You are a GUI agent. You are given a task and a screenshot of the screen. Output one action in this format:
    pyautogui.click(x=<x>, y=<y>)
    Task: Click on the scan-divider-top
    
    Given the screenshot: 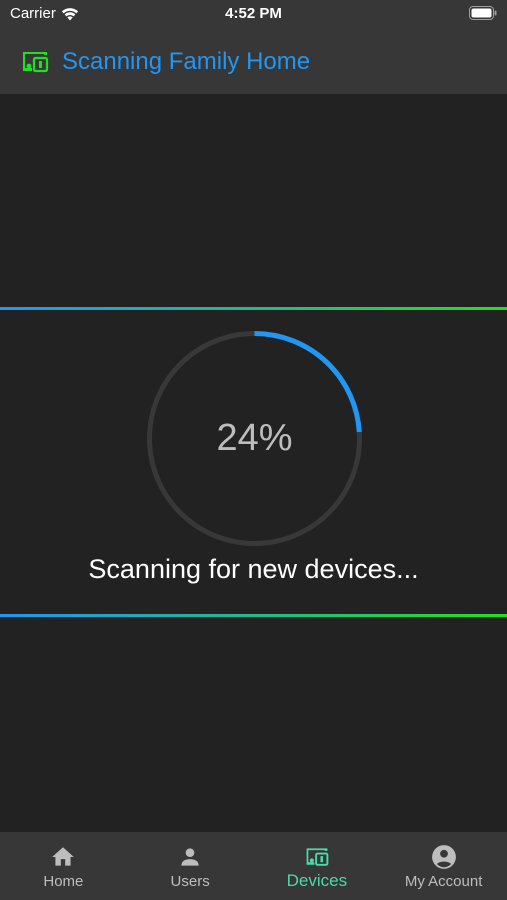 What is the action you would take?
    pyautogui.click(x=253, y=308)
    